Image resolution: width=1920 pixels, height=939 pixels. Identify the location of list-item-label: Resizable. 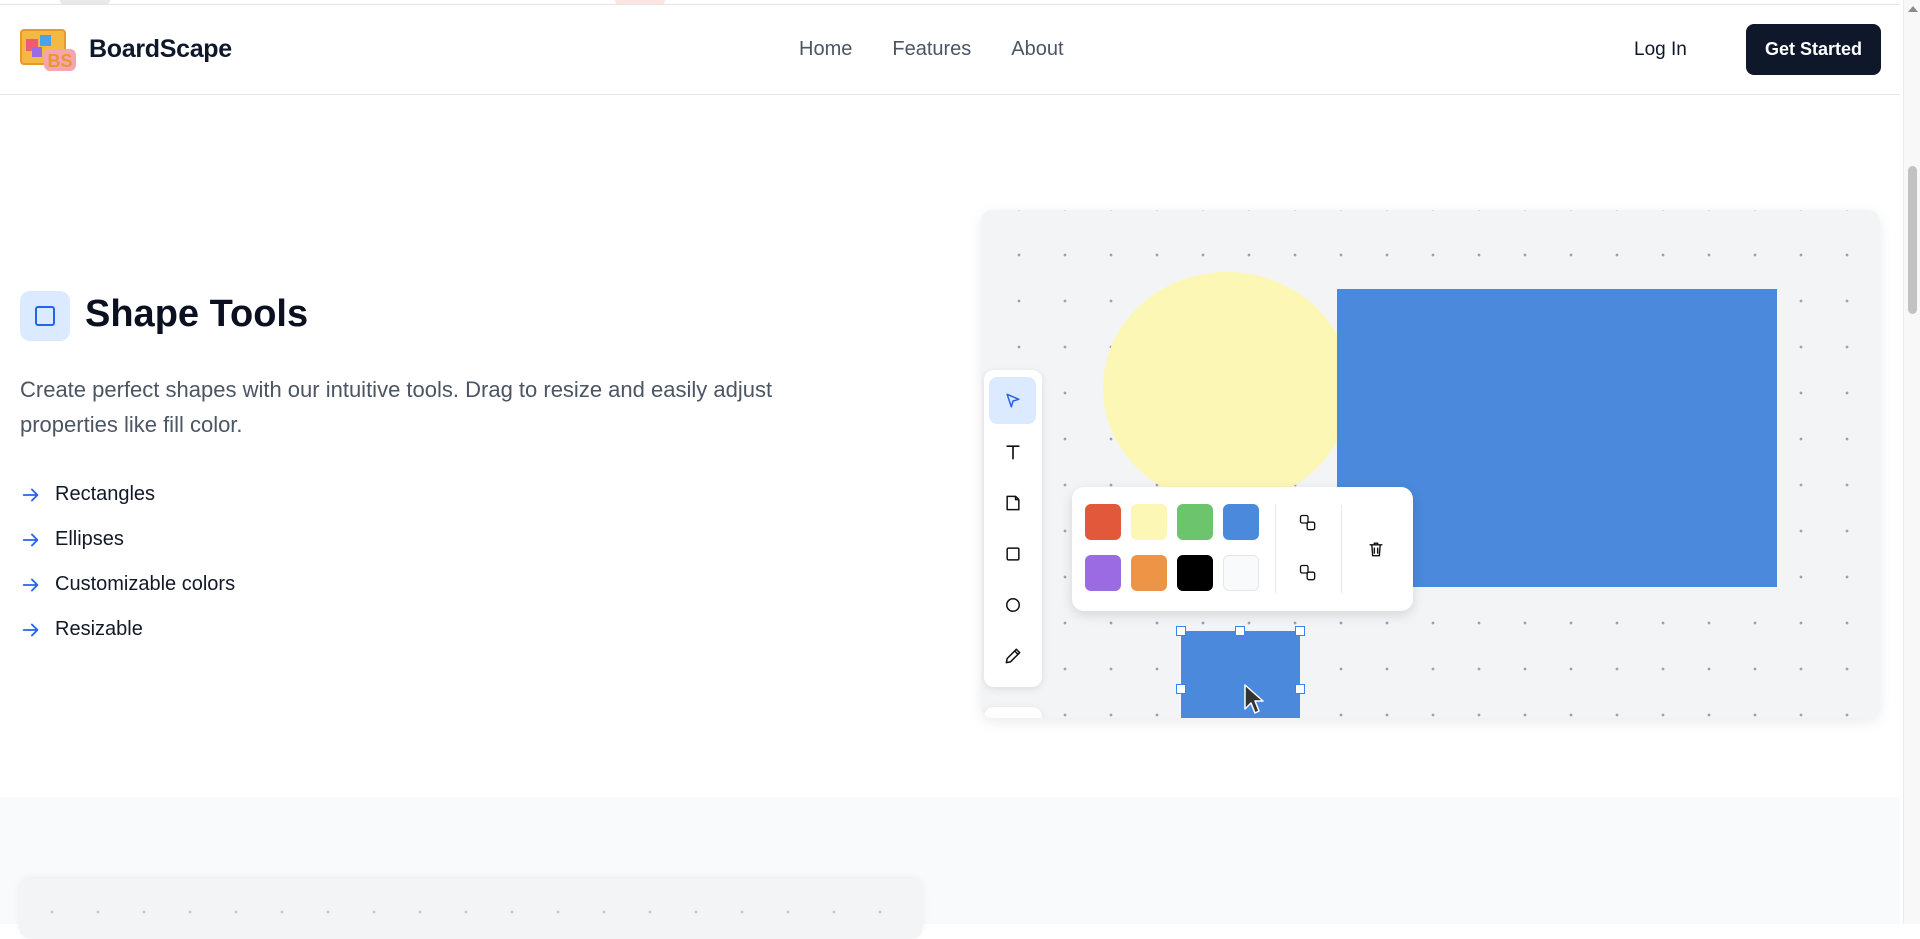
(99, 629).